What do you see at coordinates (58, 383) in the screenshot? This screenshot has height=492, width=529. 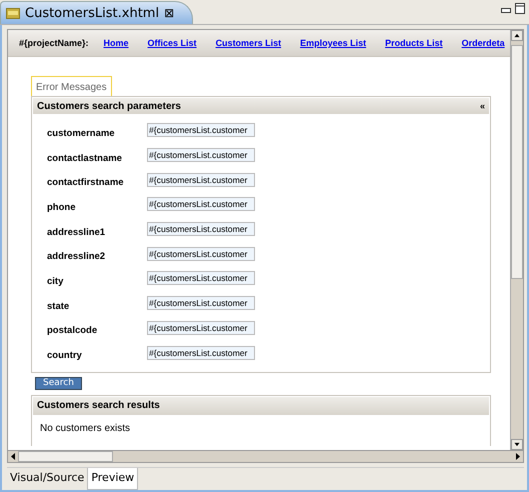 I see `search-button: Search` at bounding box center [58, 383].